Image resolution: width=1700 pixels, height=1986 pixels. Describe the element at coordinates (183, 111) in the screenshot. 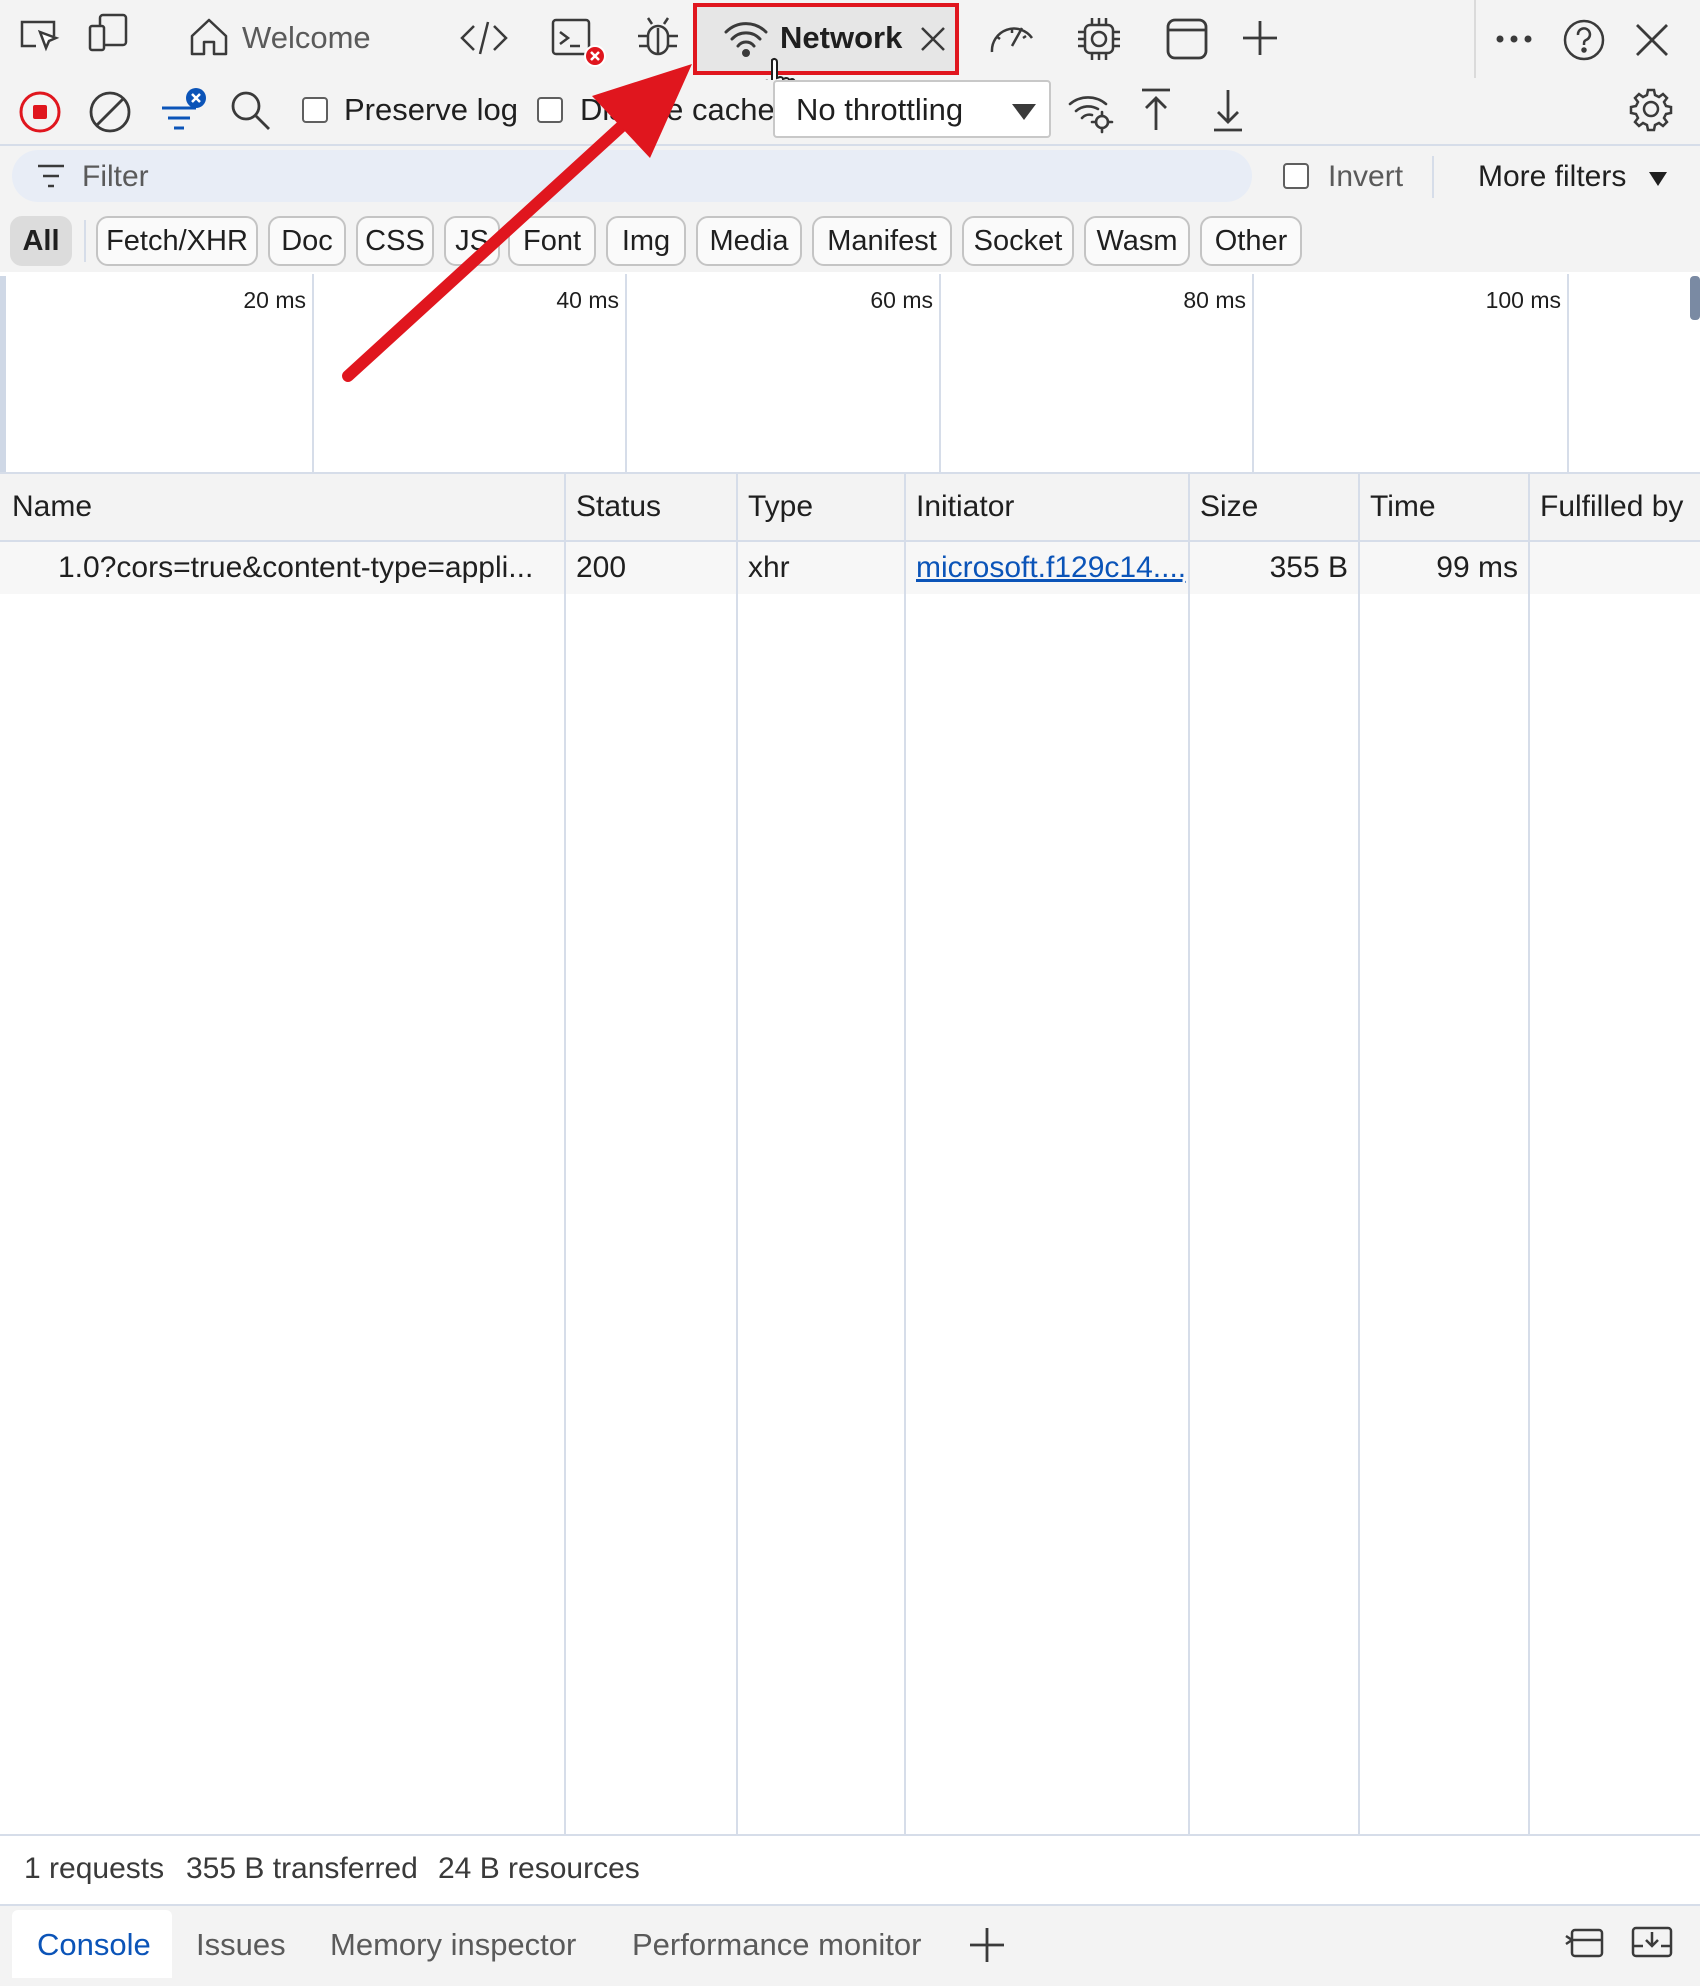

I see `filter-toggle-icon` at that location.